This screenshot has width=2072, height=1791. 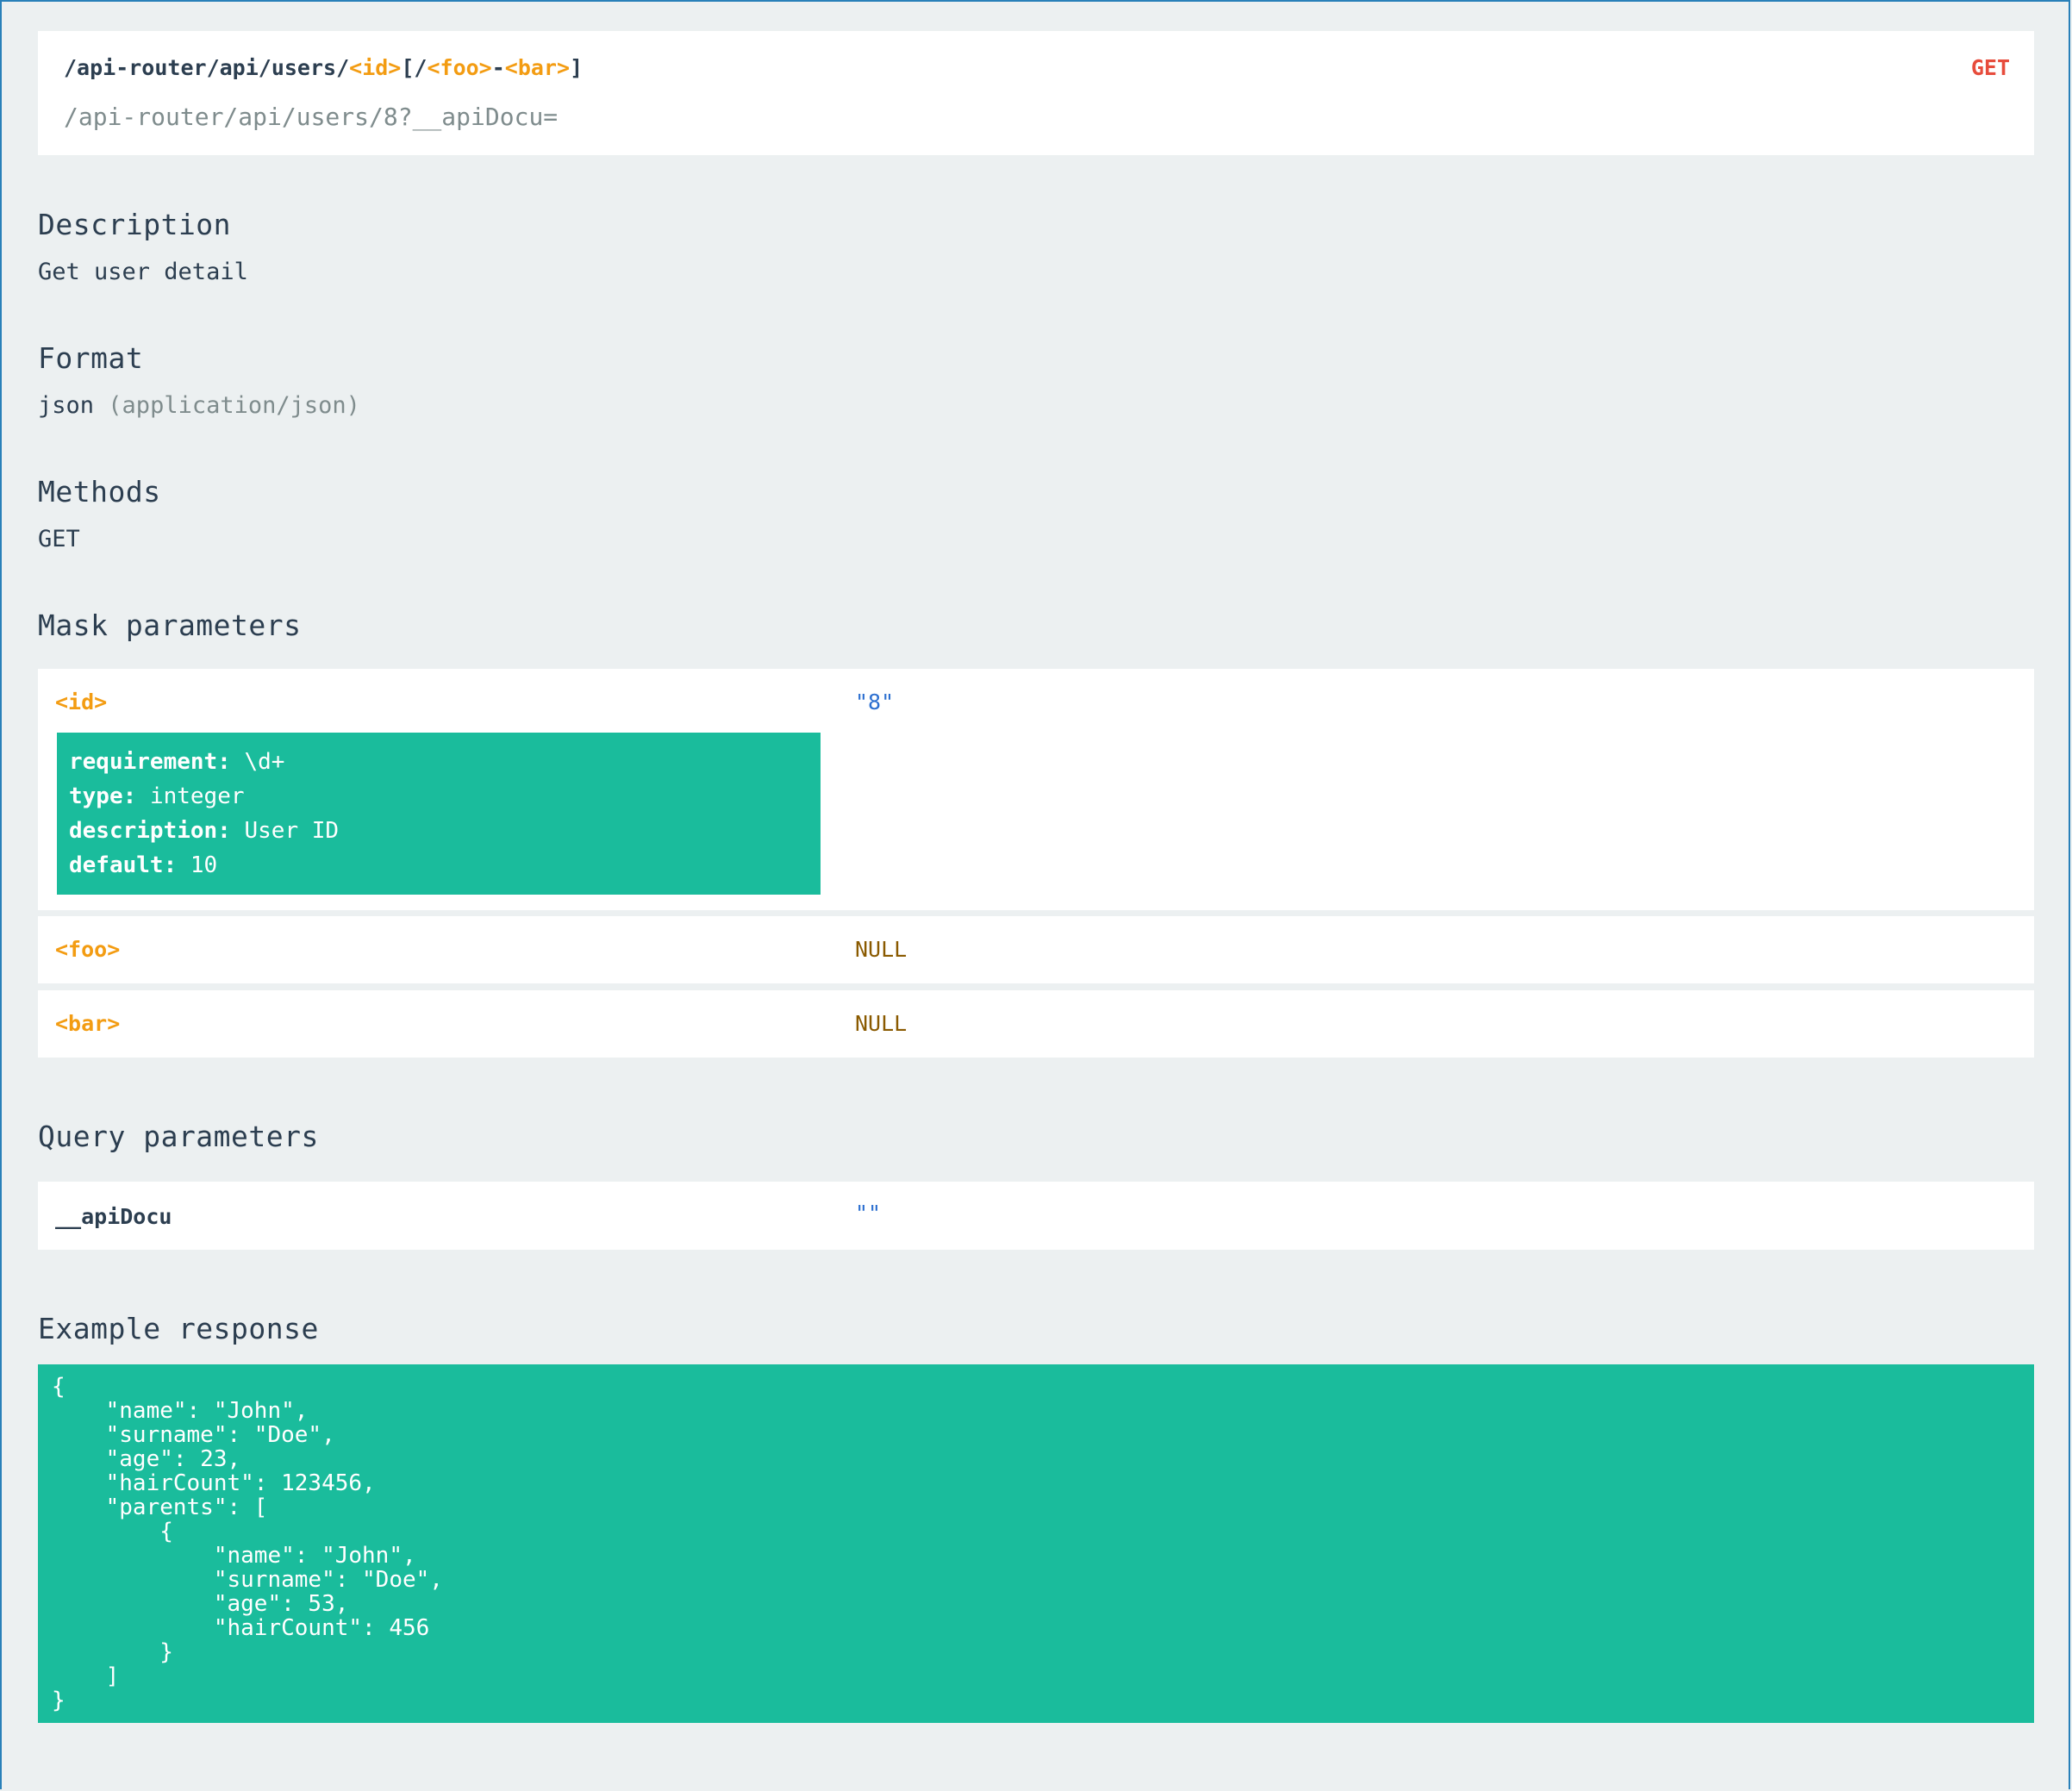 What do you see at coordinates (1990, 67) in the screenshot?
I see `route-method-badge: GET` at bounding box center [1990, 67].